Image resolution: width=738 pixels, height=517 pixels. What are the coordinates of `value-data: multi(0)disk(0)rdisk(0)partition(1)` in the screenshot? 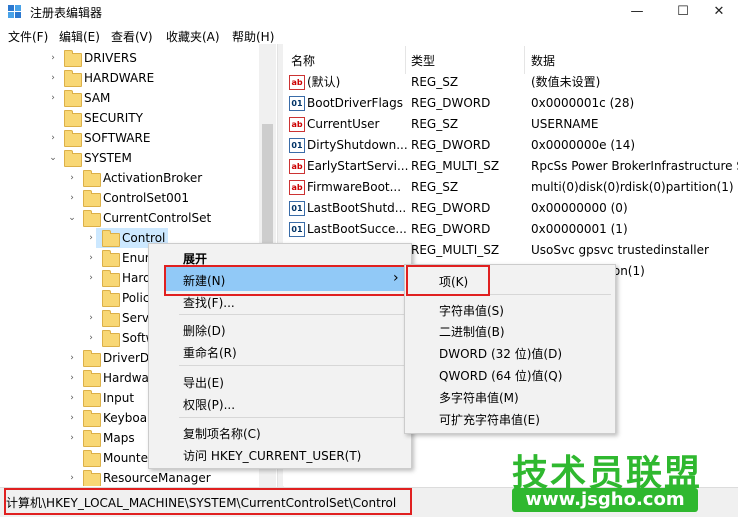 It's located at (632, 187).